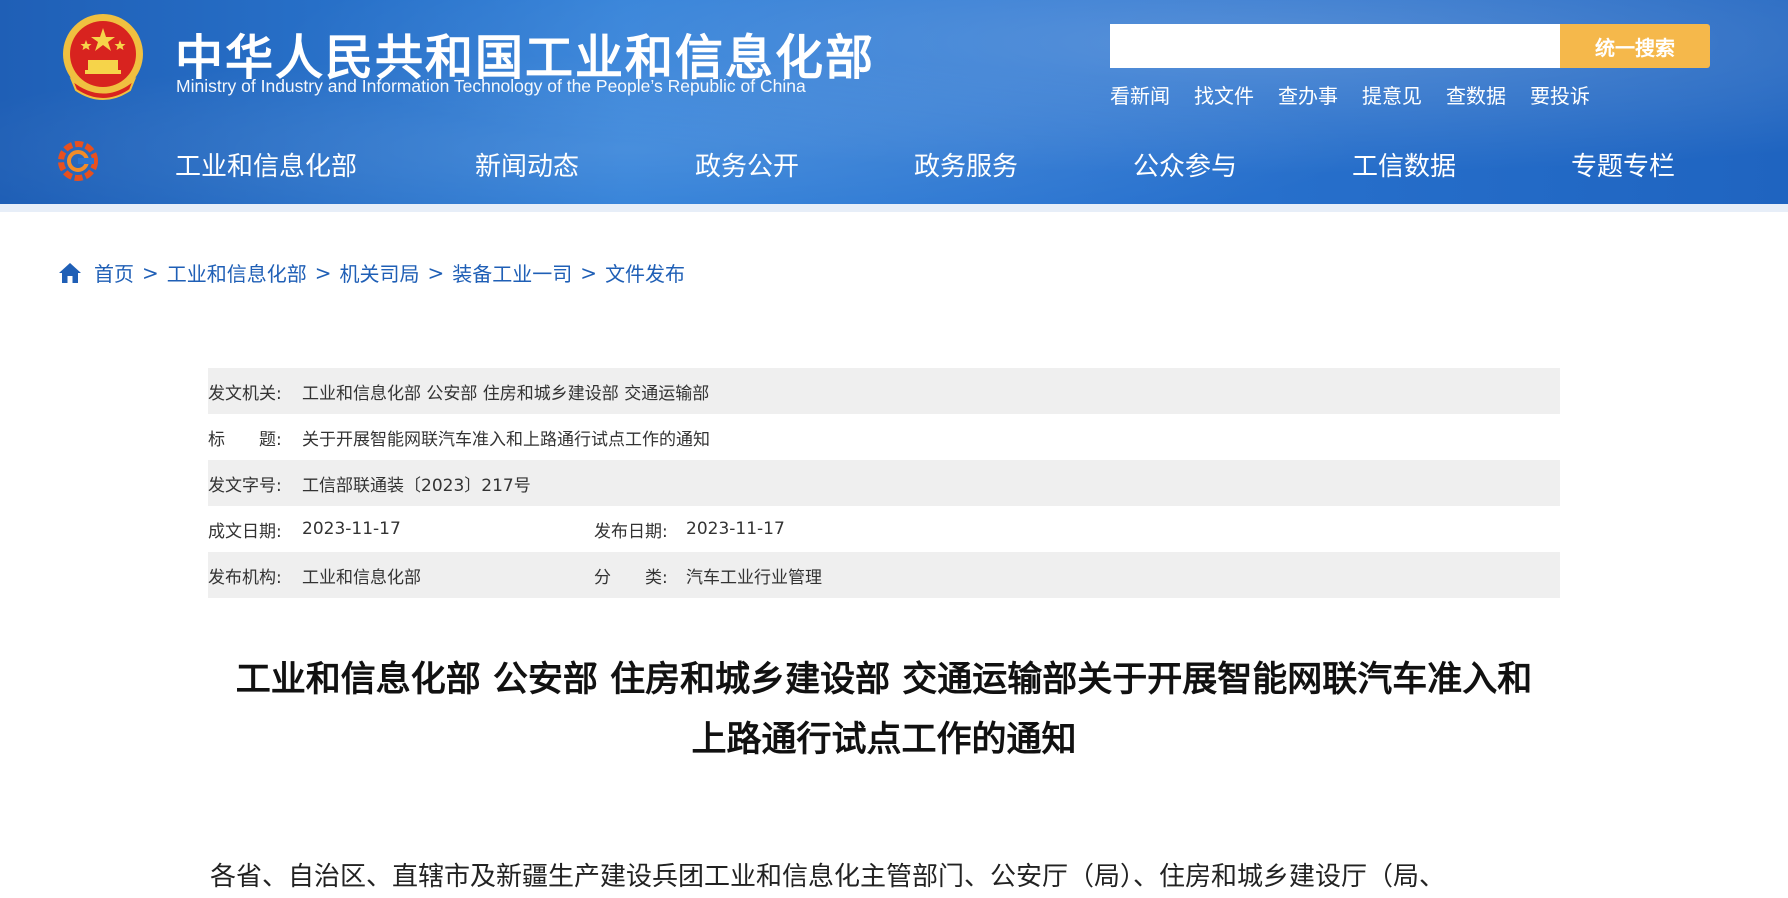 This screenshot has height=898, width=1788. Describe the element at coordinates (266, 164) in the screenshot. I see `nav-item-ministry: 工业和信息化部` at that location.